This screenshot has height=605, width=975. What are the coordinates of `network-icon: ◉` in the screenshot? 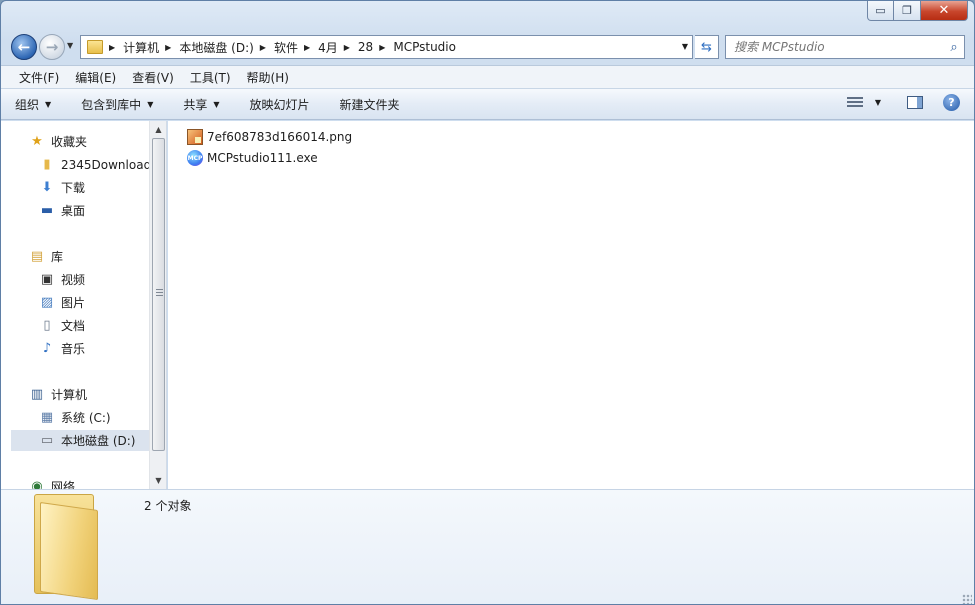 It's located at (37, 484).